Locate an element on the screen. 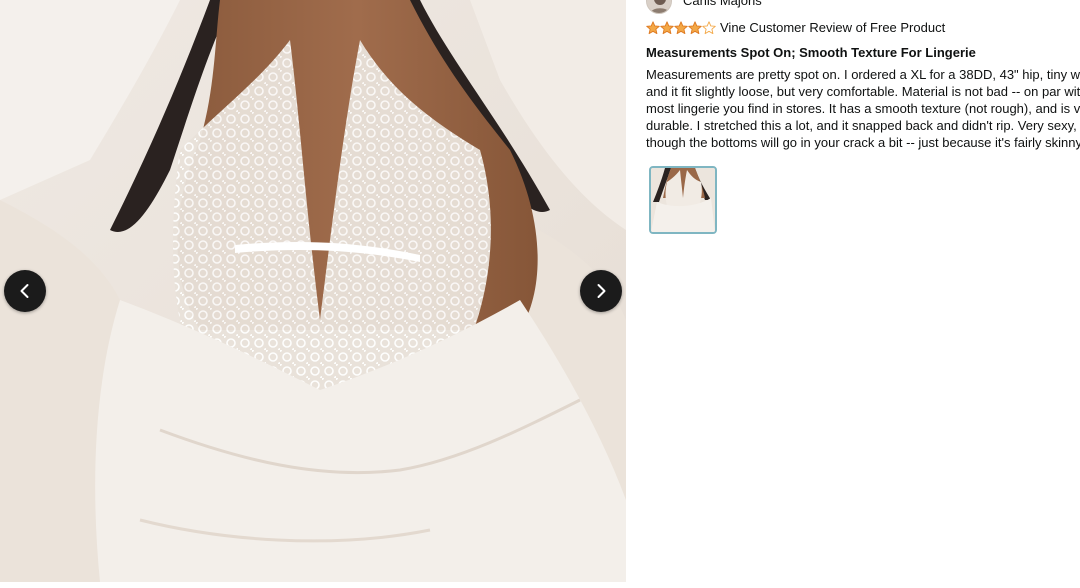 The image size is (1080, 588). star-empty-icon is located at coordinates (709, 28).